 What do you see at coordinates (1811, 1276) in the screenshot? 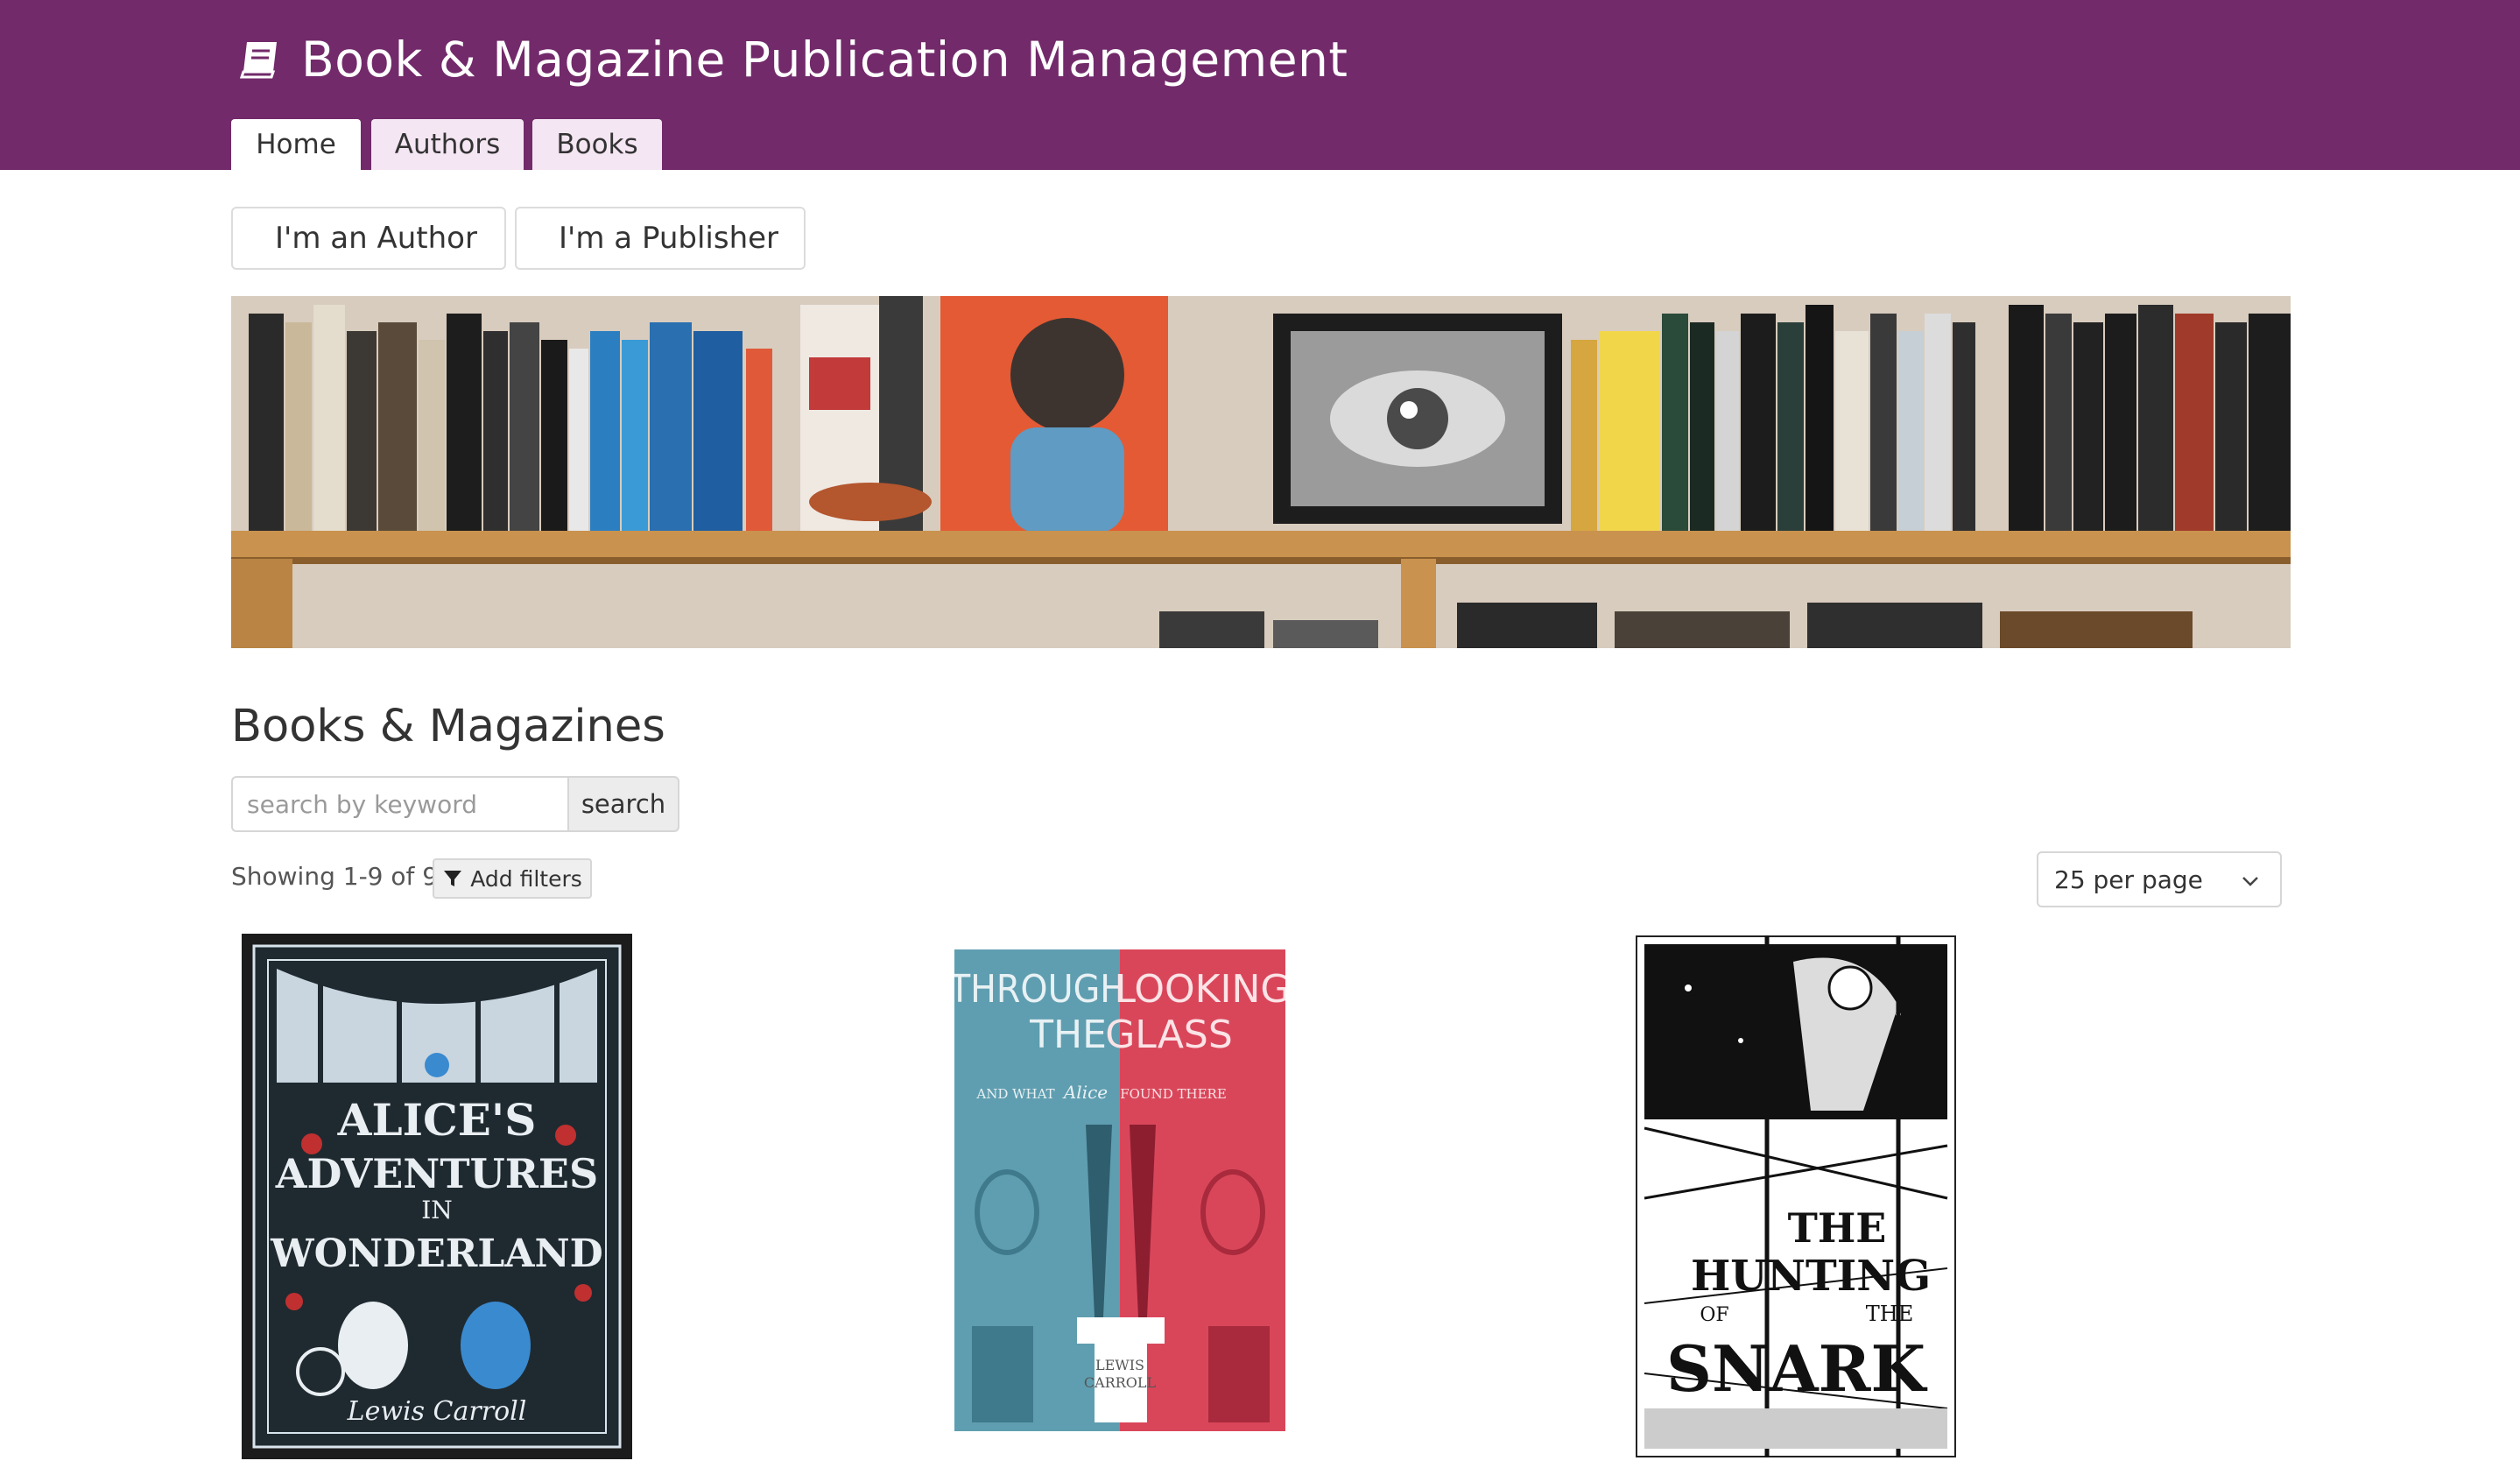
I see `cover-title-line-2: HUNTING` at bounding box center [1811, 1276].